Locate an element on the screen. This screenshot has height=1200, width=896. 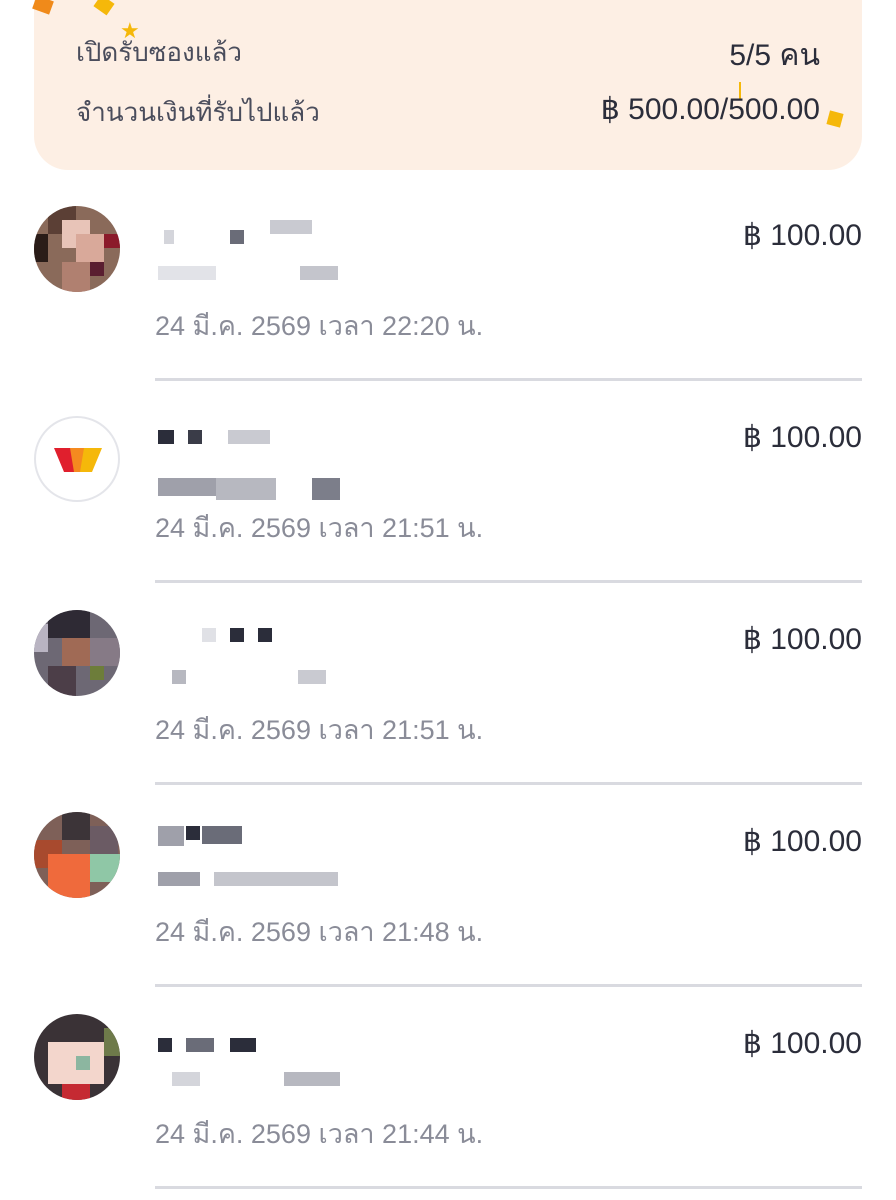
opened-count: 5/5 คน is located at coordinates (774, 55).